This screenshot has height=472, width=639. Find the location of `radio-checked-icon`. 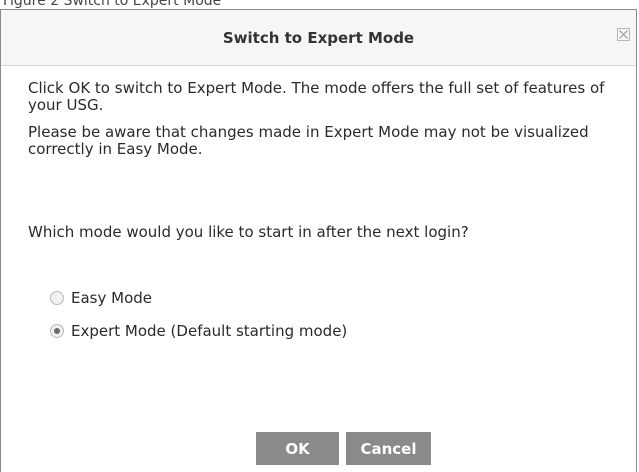

radio-checked-icon is located at coordinates (57, 331).